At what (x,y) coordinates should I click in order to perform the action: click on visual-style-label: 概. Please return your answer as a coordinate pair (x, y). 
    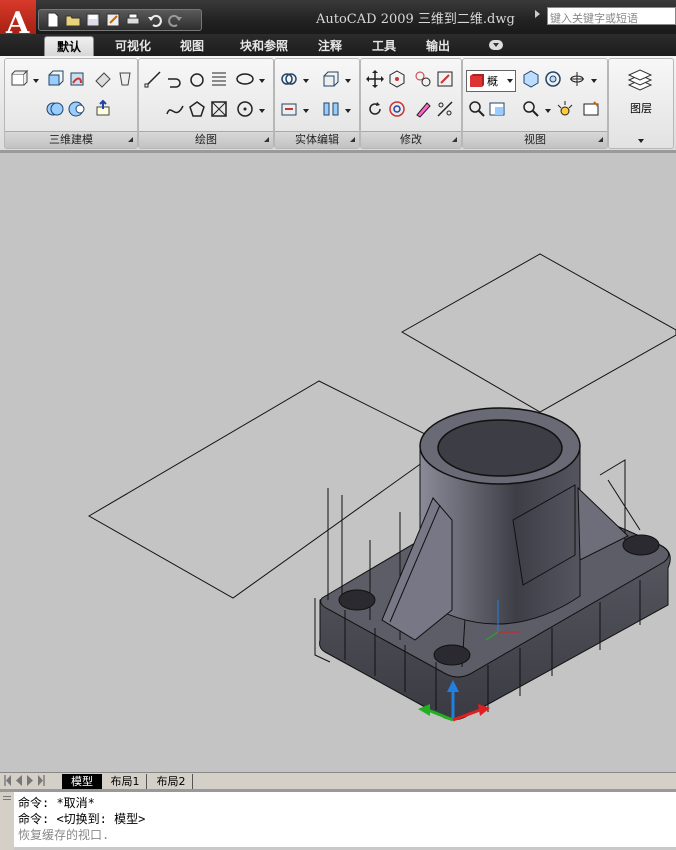
    Looking at the image, I should click on (492, 81).